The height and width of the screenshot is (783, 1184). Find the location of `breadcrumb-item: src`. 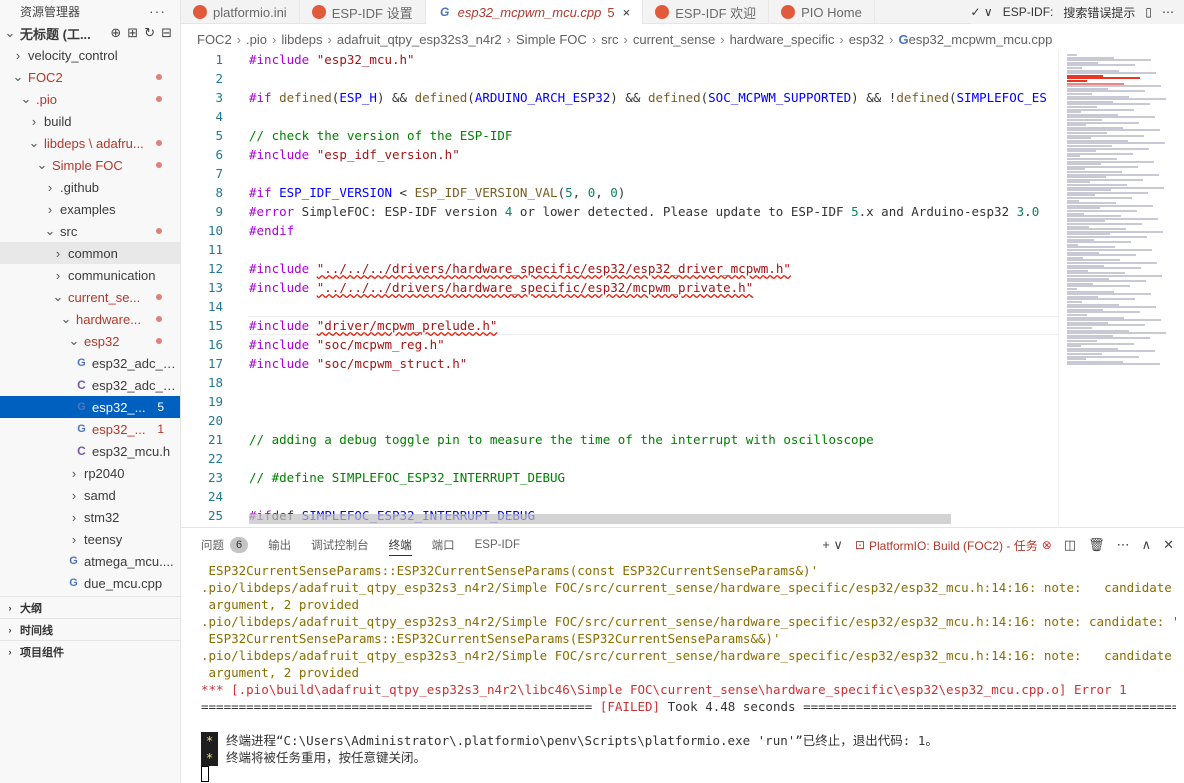

breadcrumb-item: src is located at coordinates (609, 39).